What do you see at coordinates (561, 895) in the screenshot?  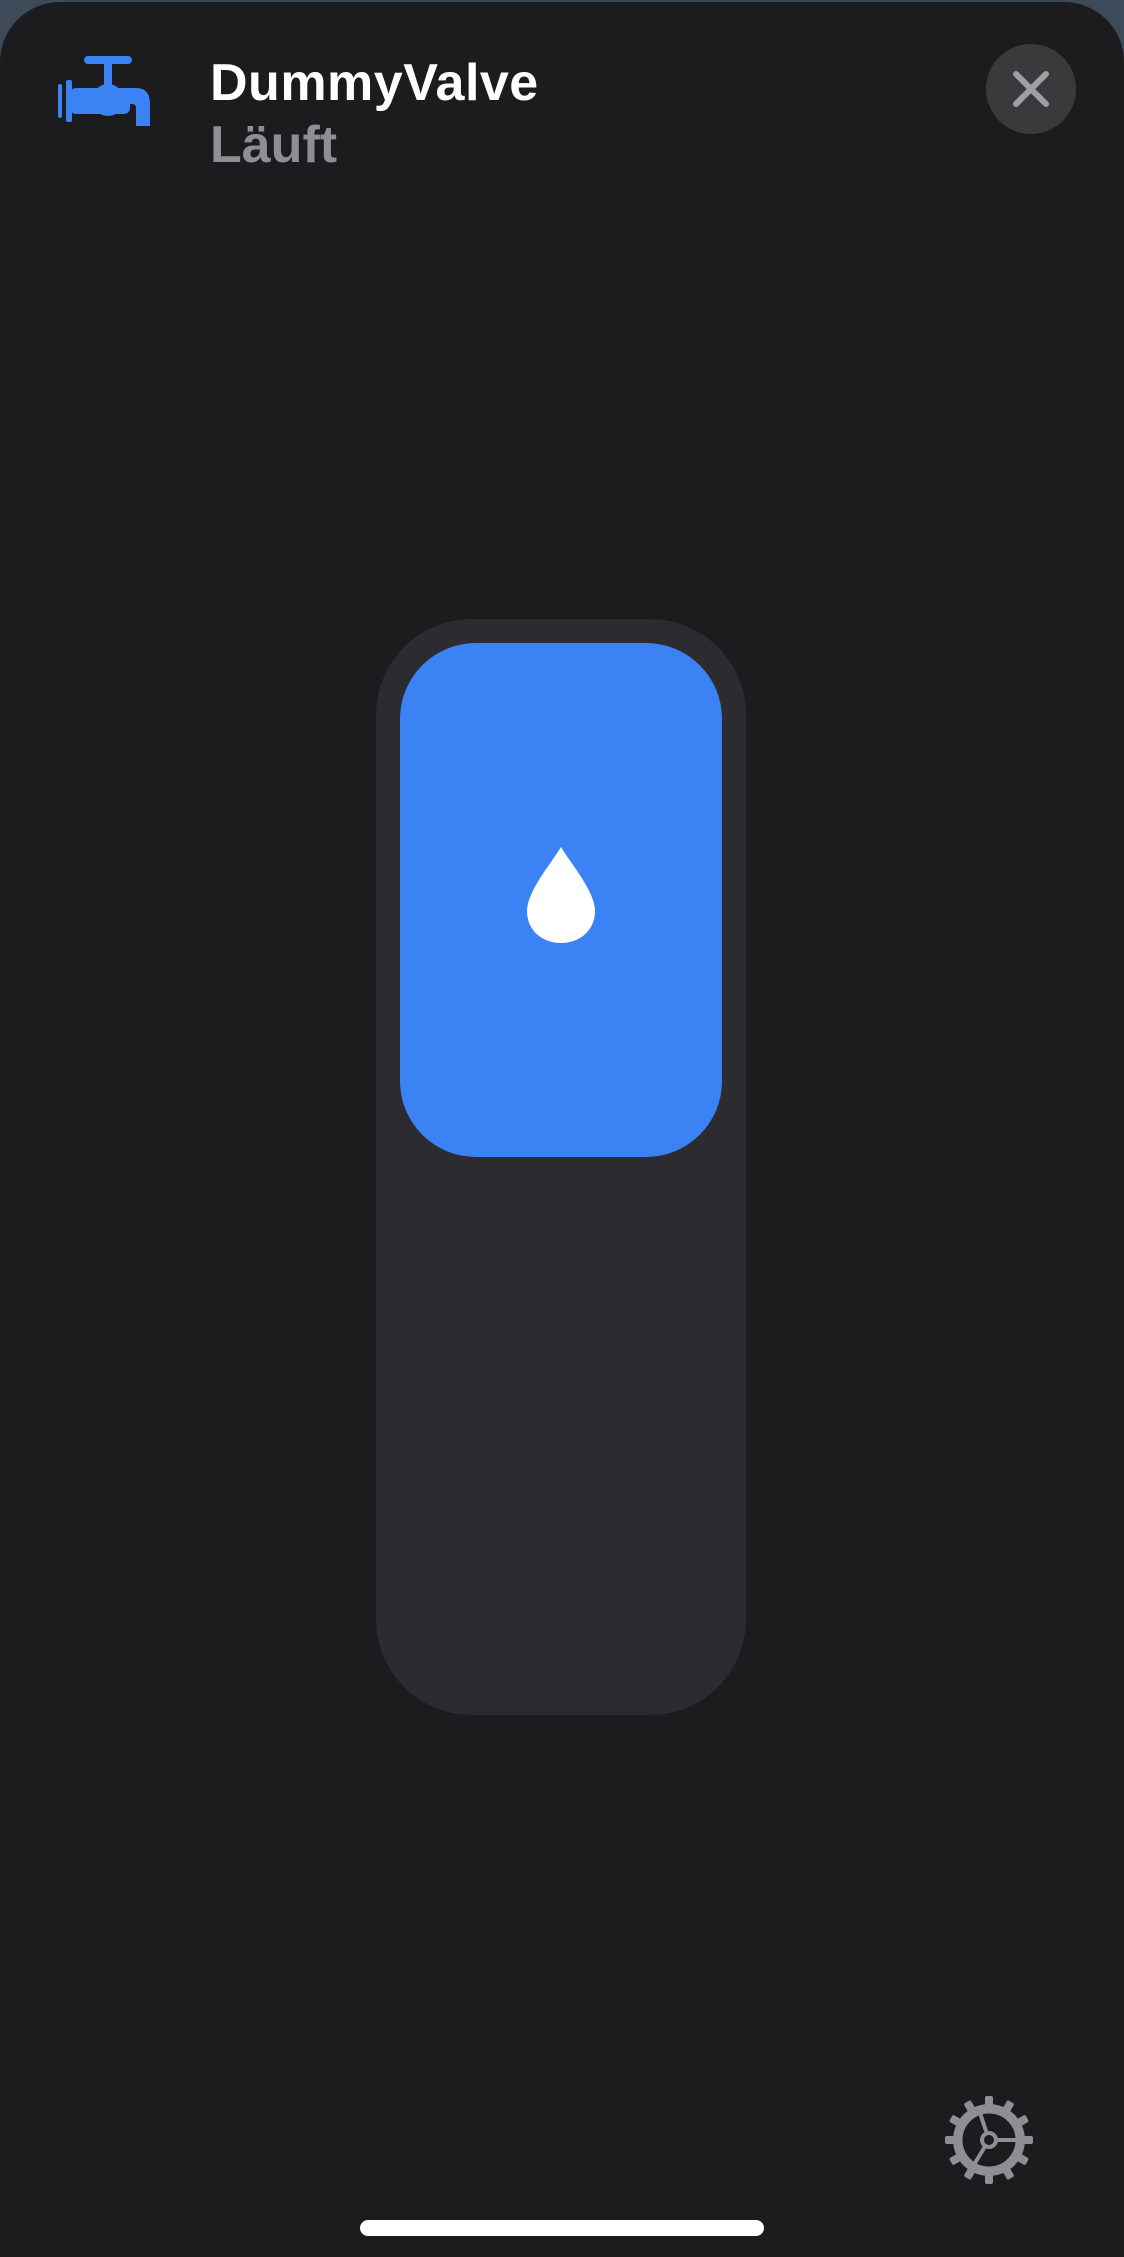 I see `water-drop-icon` at bounding box center [561, 895].